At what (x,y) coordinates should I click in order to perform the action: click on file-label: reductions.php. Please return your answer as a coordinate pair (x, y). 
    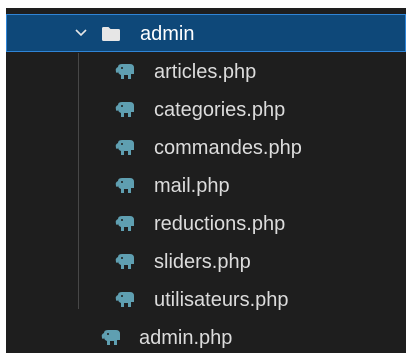
    Looking at the image, I should click on (220, 224).